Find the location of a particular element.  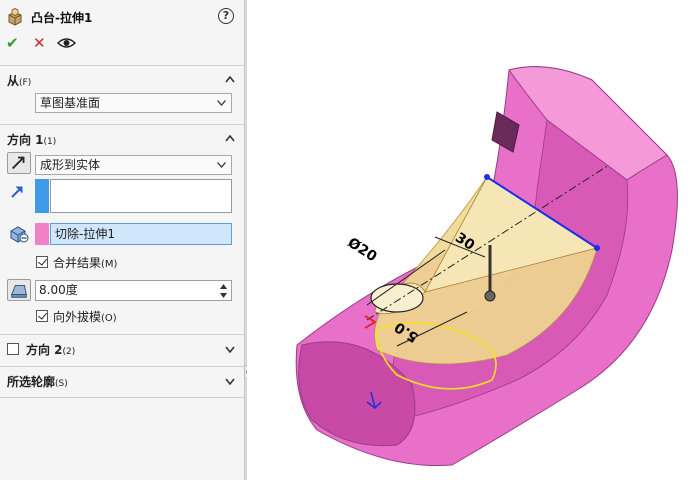

feature-title: 凸台-拉伸1 is located at coordinates (62, 18).